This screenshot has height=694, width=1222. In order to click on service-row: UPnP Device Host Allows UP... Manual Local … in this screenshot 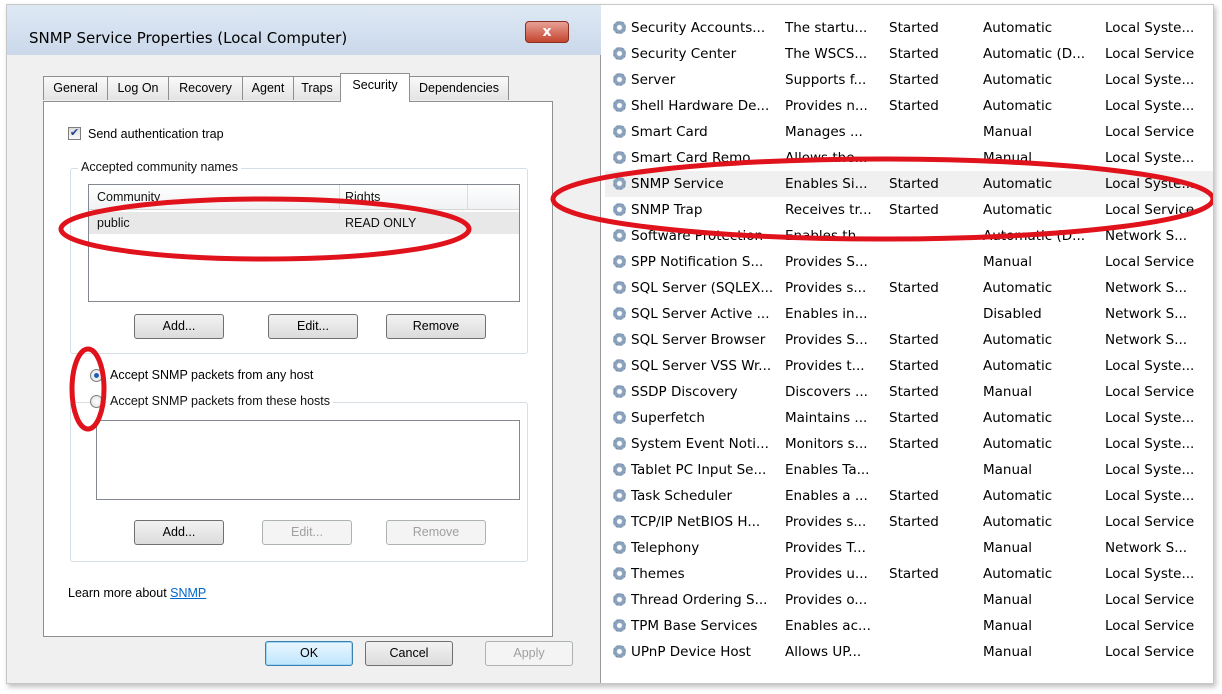, I will do `click(909, 652)`.